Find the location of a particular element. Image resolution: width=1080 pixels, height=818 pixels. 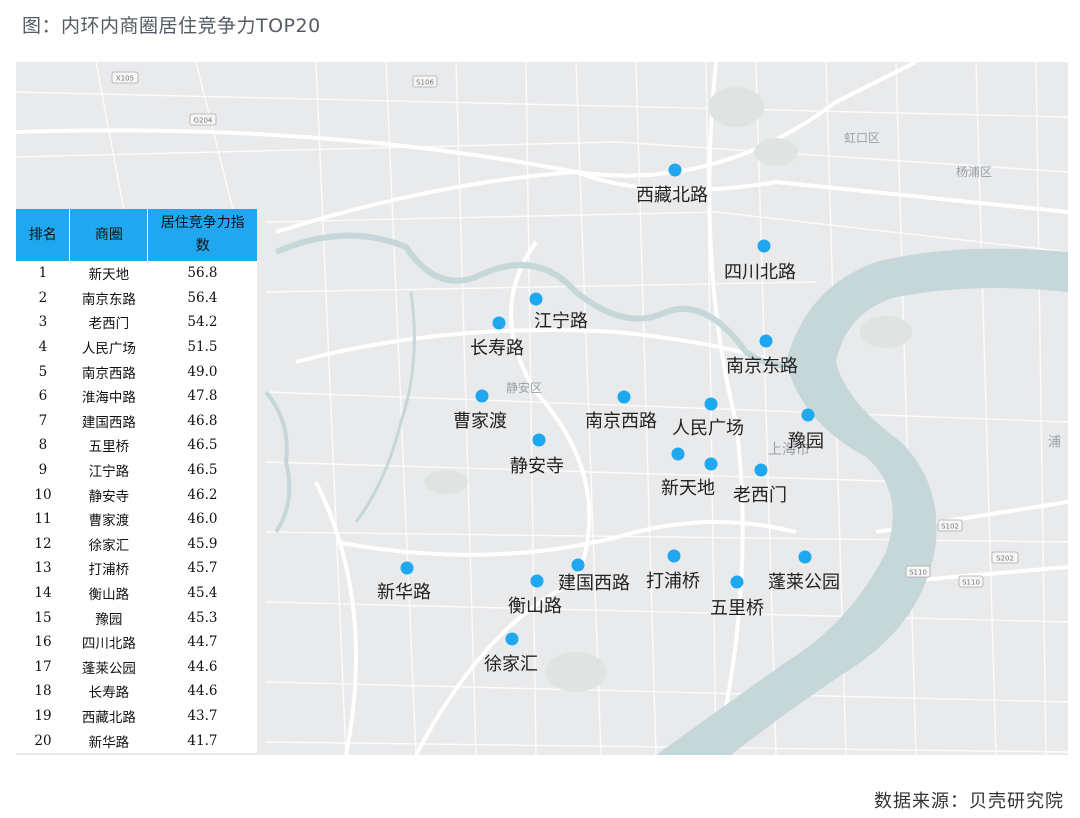

table-row: 12 徐家汇 45.9 is located at coordinates (136, 544).